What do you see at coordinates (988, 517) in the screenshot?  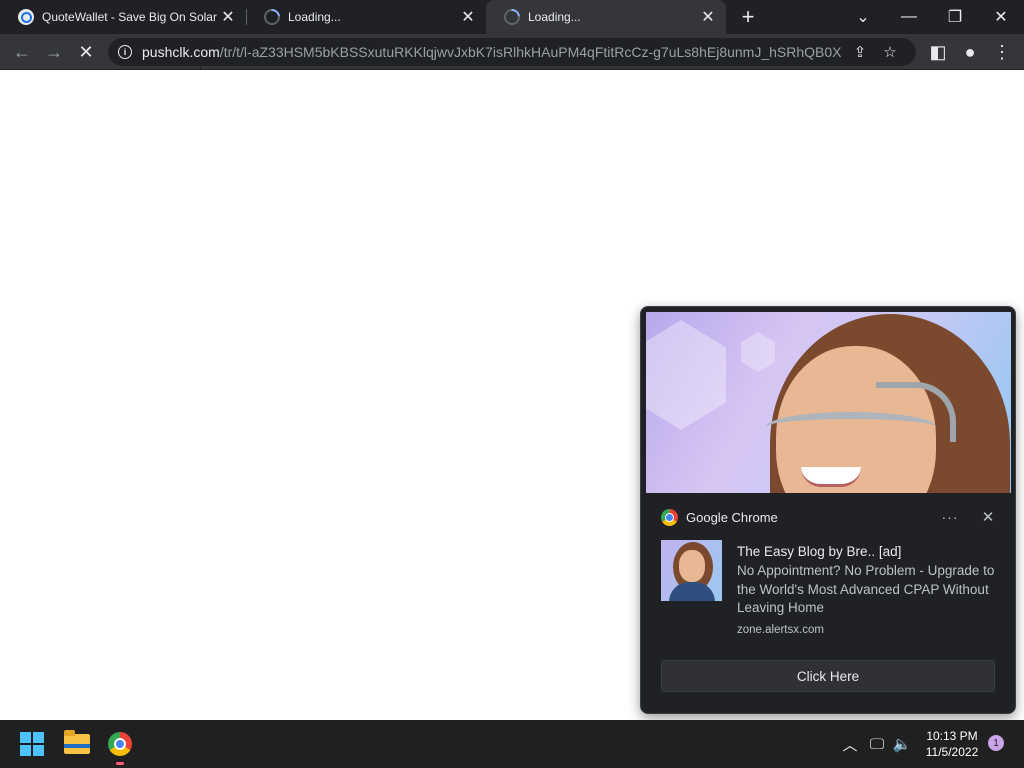 I see `notification-close-icon: ✕` at bounding box center [988, 517].